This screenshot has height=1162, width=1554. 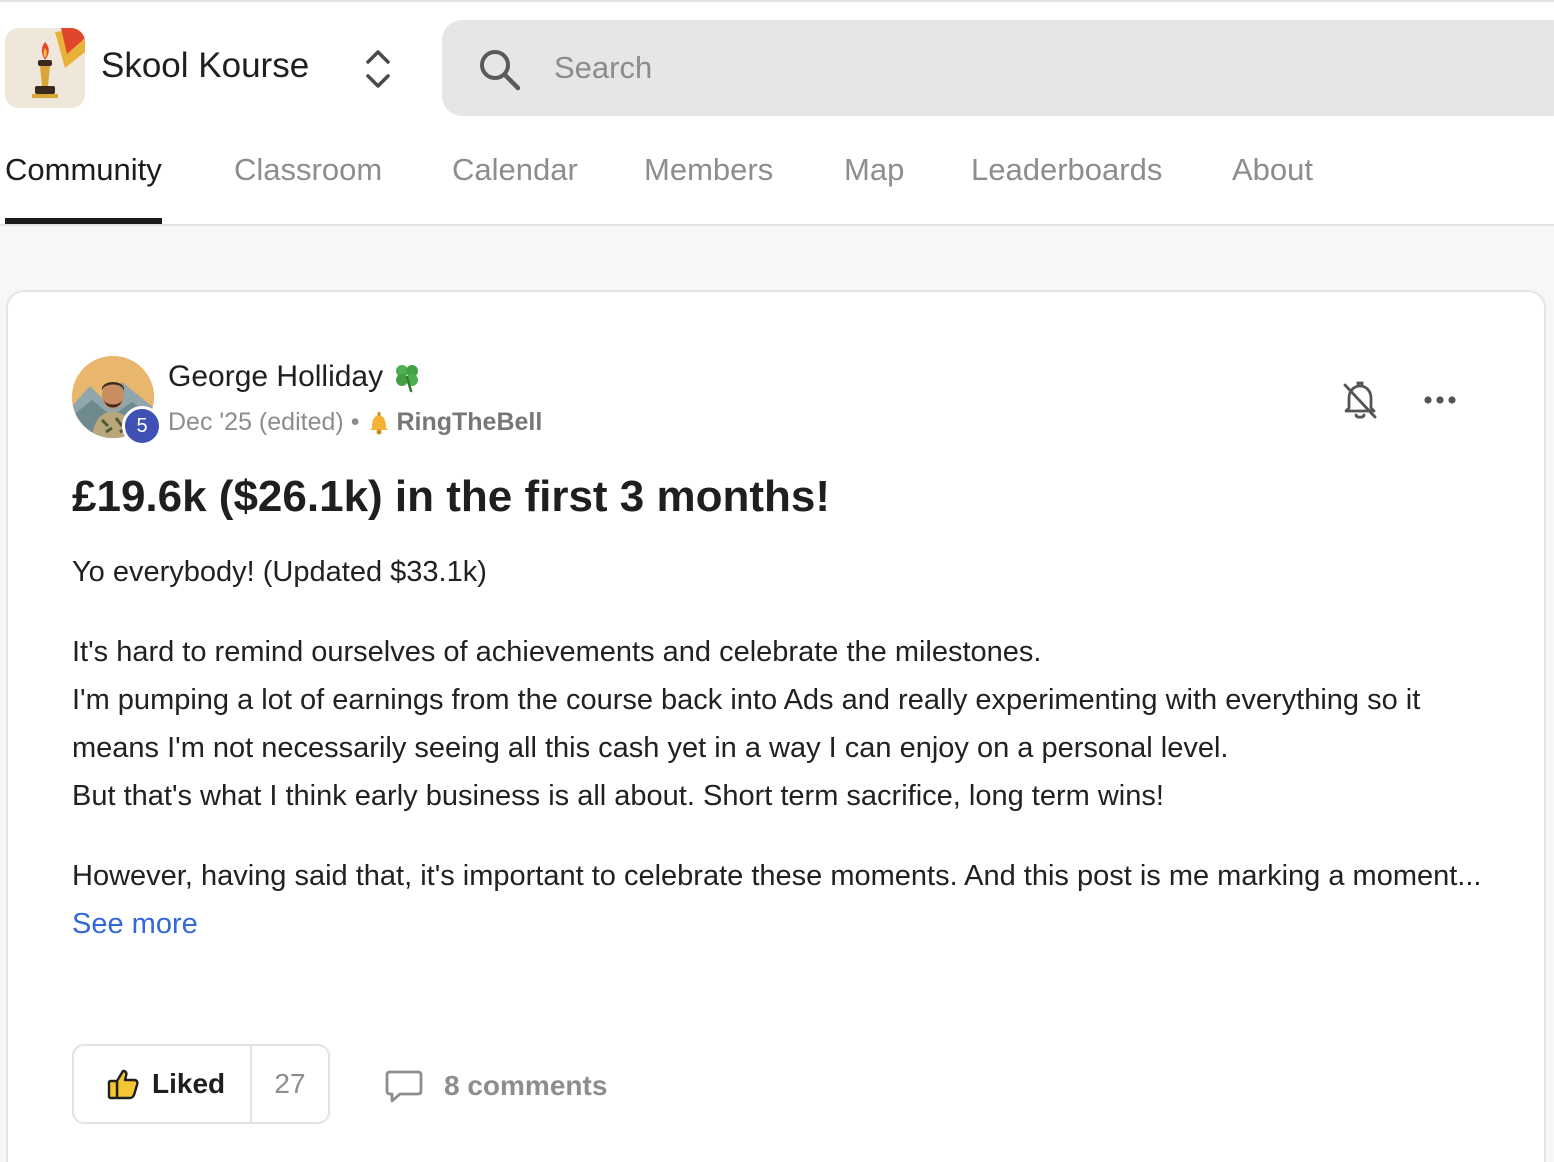 I want to click on like-control: Liked 27, so click(x=201, y=1084).